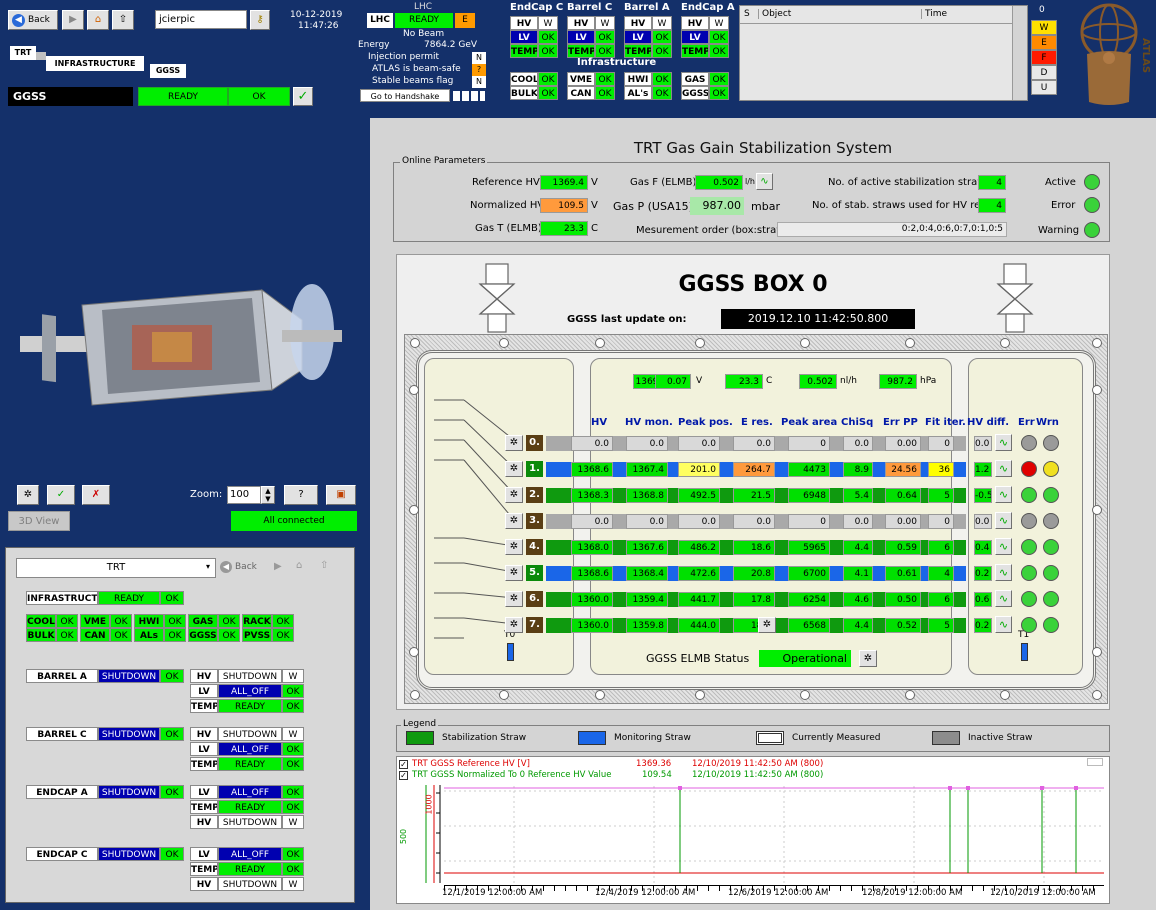 The image size is (1156, 910). What do you see at coordinates (581, 79) in the screenshot?
I see `infra-vme-label: VME` at bounding box center [581, 79].